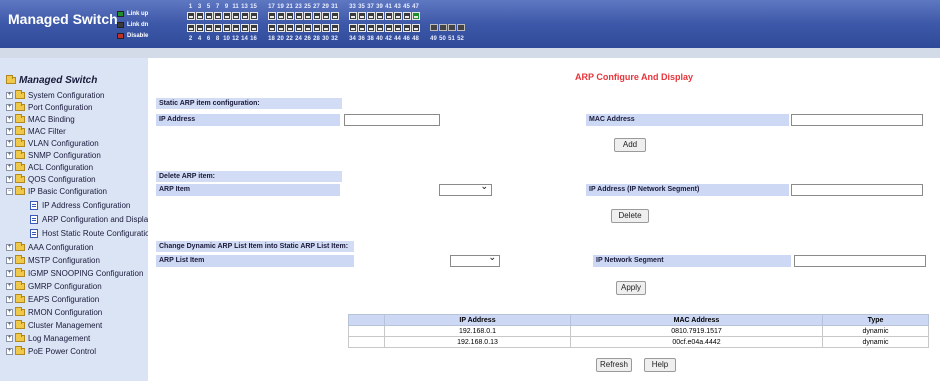 The height and width of the screenshot is (381, 940). Describe the element at coordinates (638, 331) in the screenshot. I see `table-row: 192.168.0.1 0810.7919.1517 dynamic` at that location.